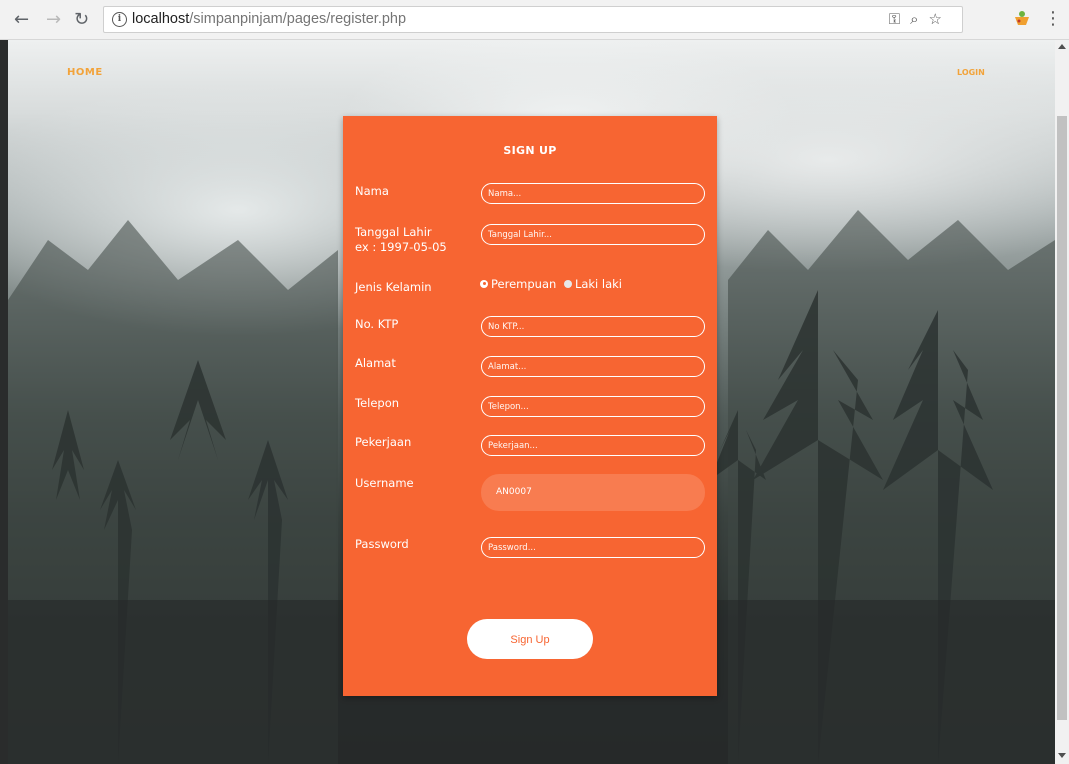 This screenshot has width=1069, height=764. Describe the element at coordinates (377, 403) in the screenshot. I see `telepon-label: Telepon` at that location.